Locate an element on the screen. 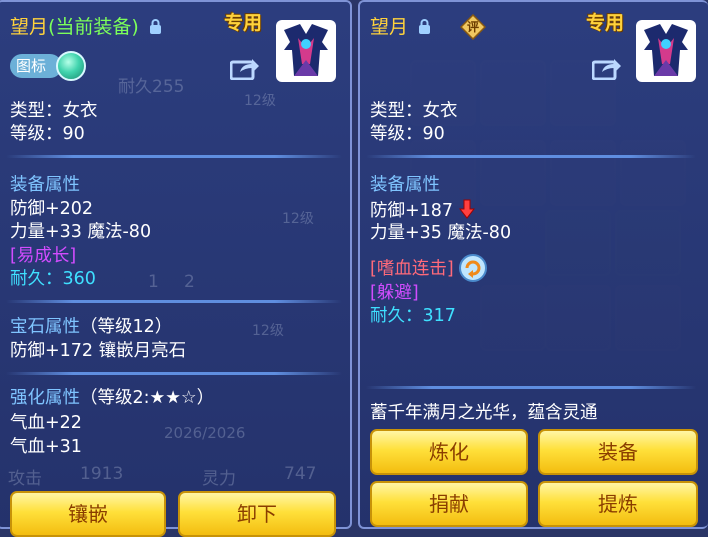 This screenshot has height=537, width=708. equip-button: 装备 is located at coordinates (618, 452).